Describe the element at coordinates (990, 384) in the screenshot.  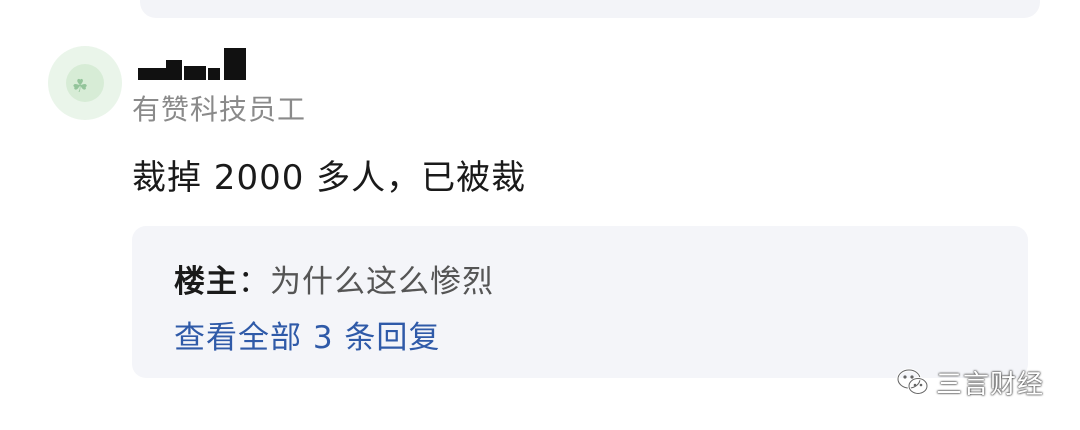
I see `watermark-text: 三言财经` at that location.